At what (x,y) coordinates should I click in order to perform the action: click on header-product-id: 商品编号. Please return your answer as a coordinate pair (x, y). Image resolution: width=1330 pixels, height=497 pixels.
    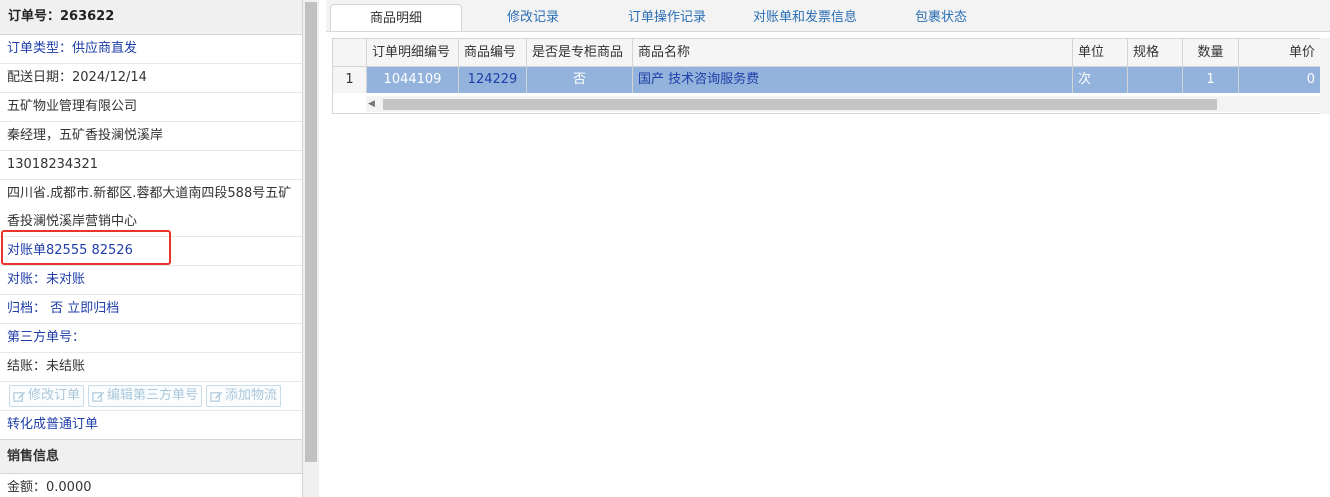
    Looking at the image, I should click on (493, 52).